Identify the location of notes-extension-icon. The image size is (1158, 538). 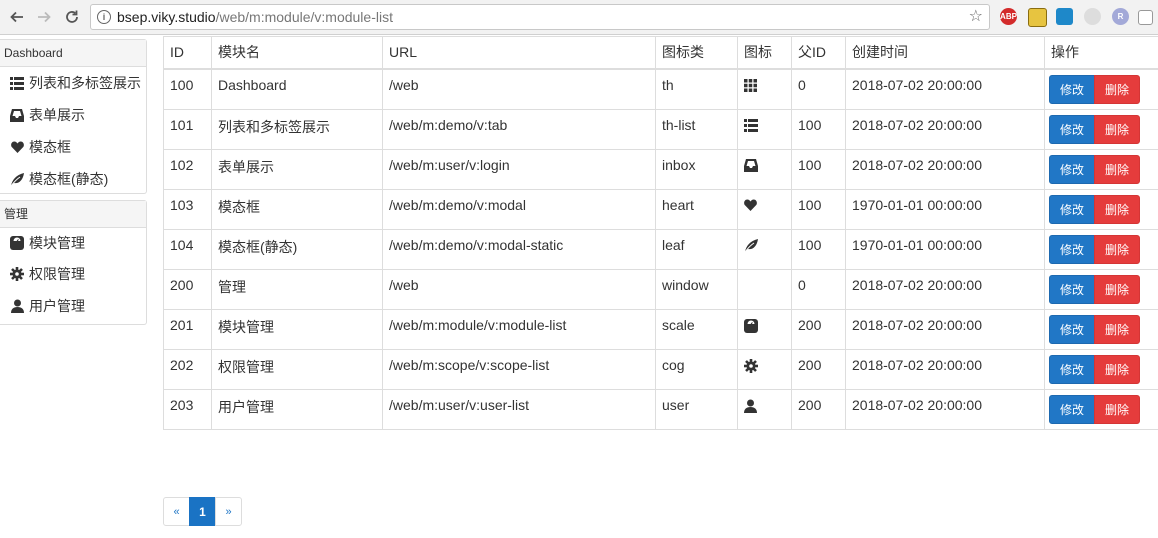
(1037, 17).